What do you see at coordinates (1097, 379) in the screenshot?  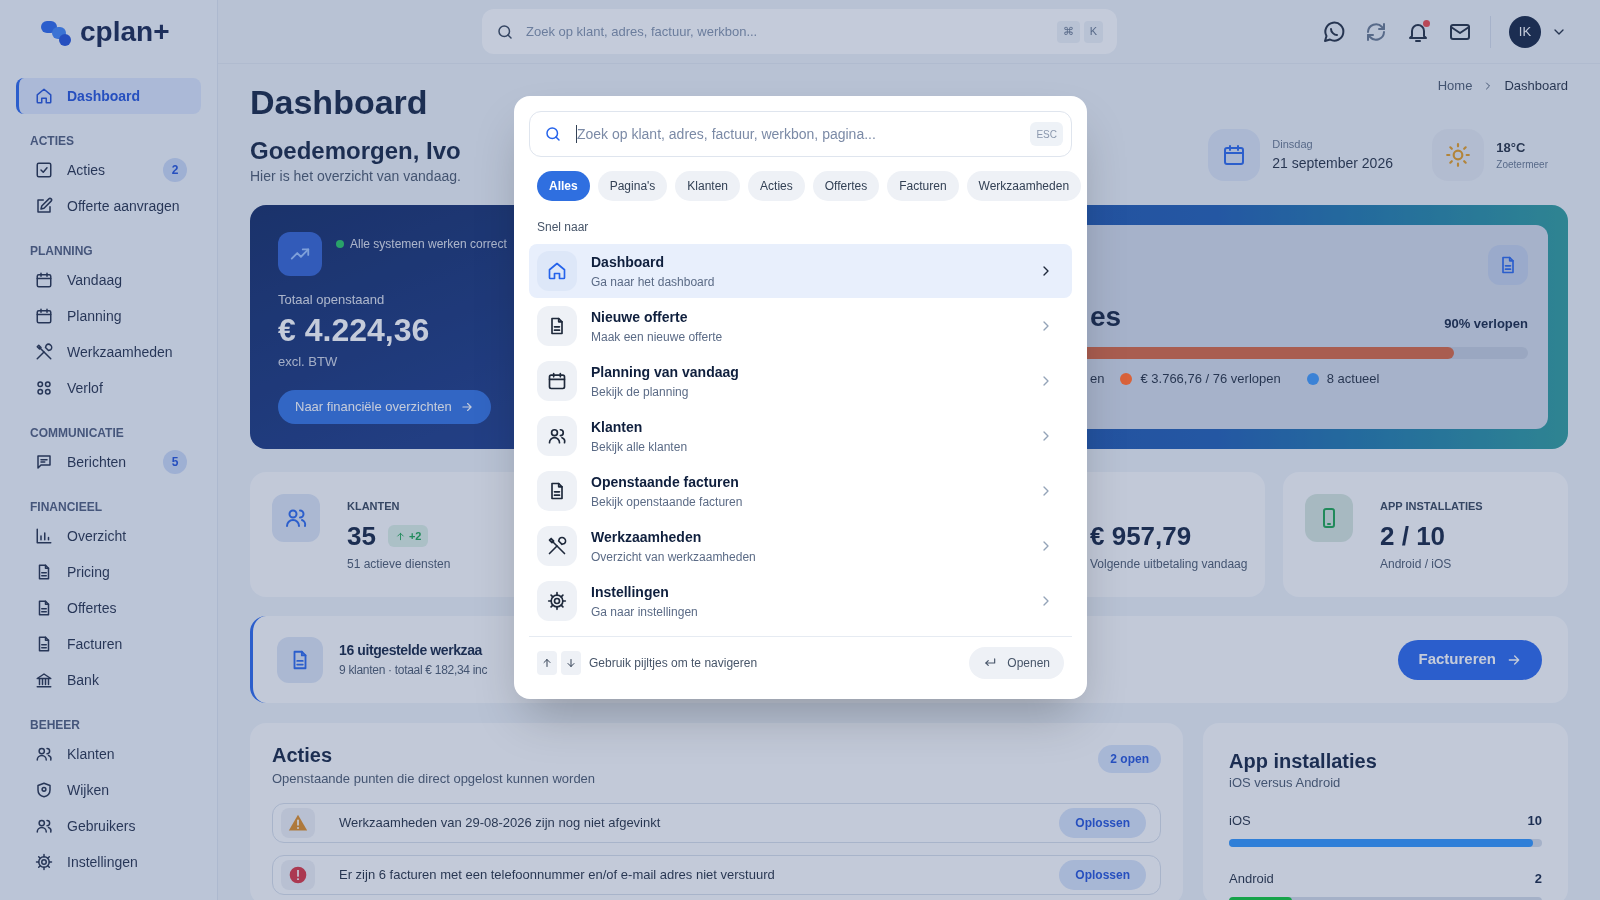 I see `legend-label: en` at bounding box center [1097, 379].